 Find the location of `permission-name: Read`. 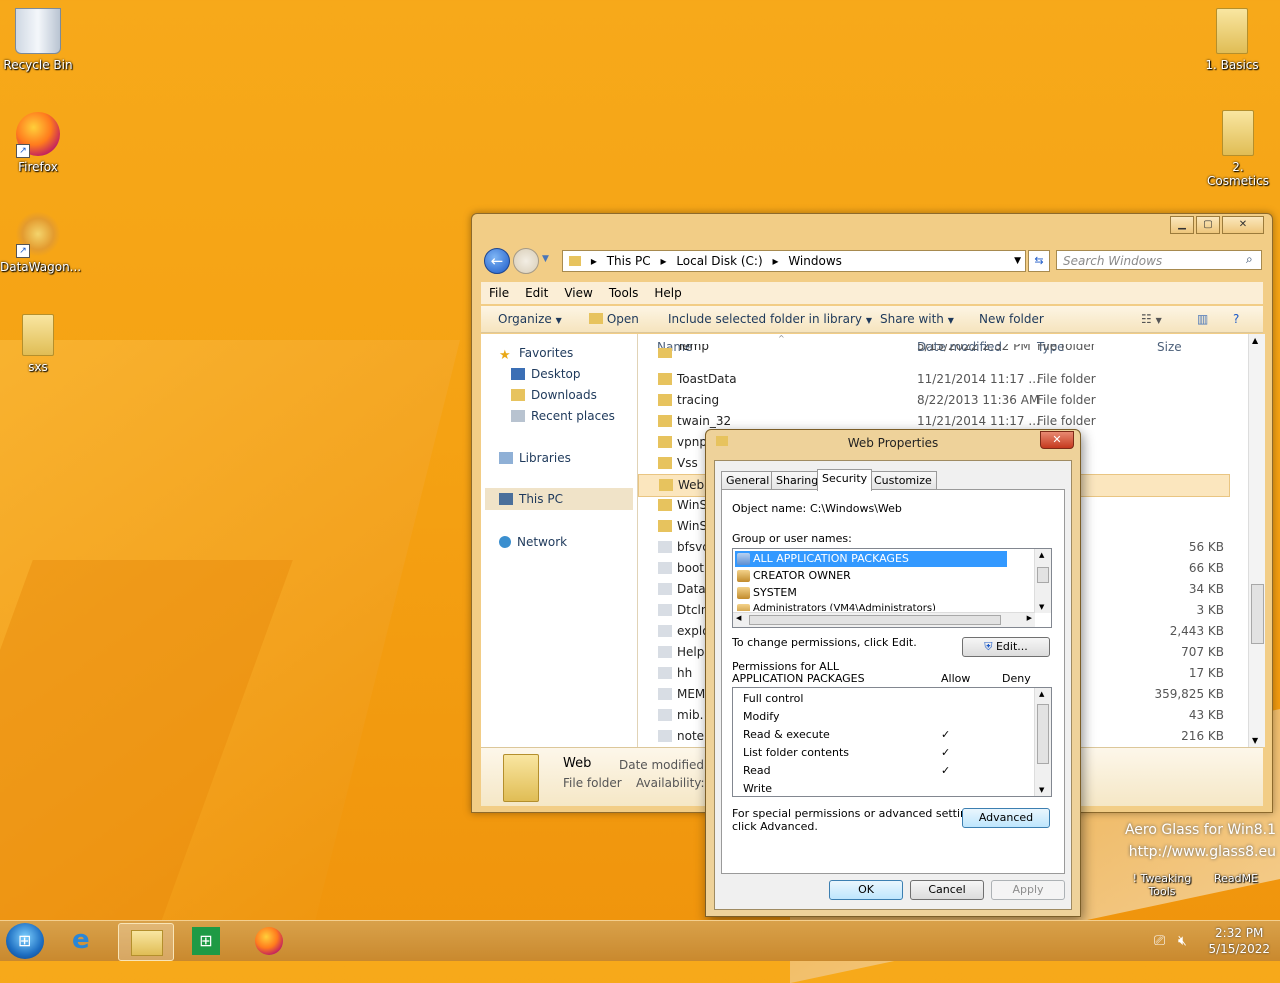

permission-name: Read is located at coordinates (757, 770).